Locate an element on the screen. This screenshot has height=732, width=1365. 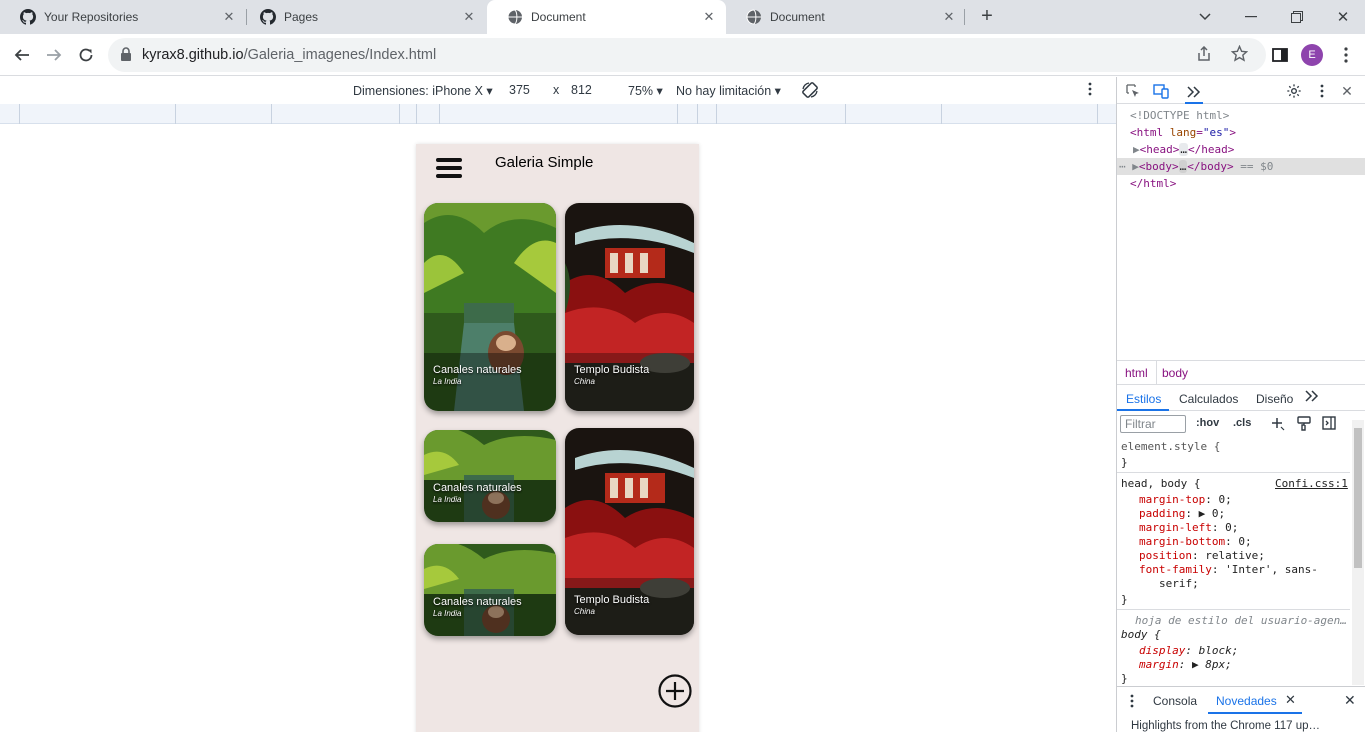
devtools-menu-icon is located at coordinates (1322, 91).